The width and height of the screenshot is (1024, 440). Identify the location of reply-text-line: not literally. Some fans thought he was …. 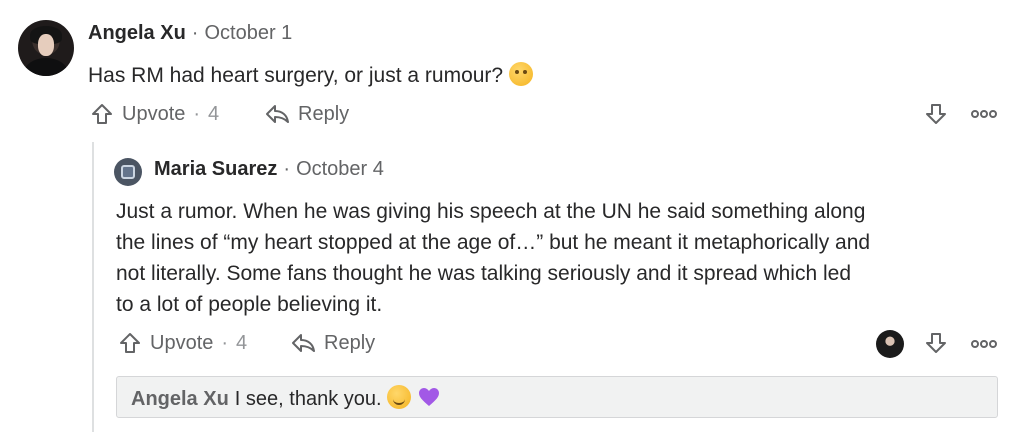
(484, 273).